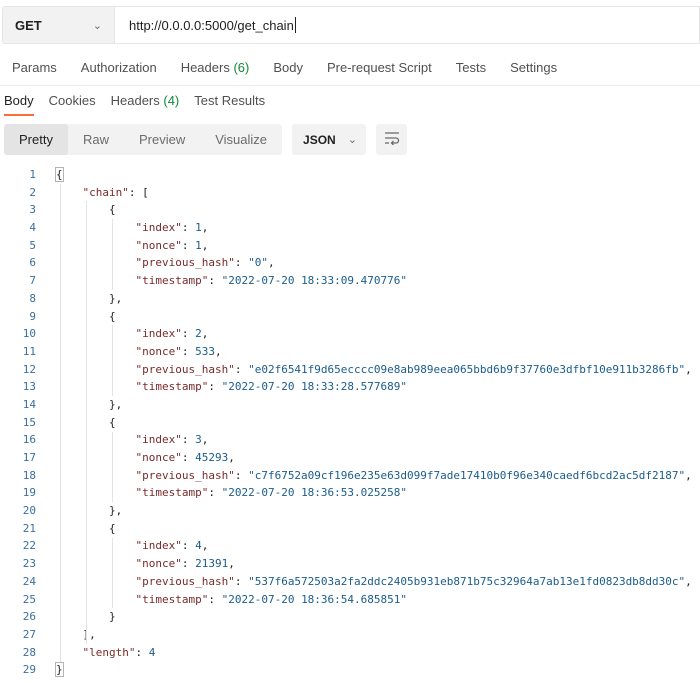 Image resolution: width=700 pixels, height=683 pixels. I want to click on method-select: GET ⌄, so click(58, 25).